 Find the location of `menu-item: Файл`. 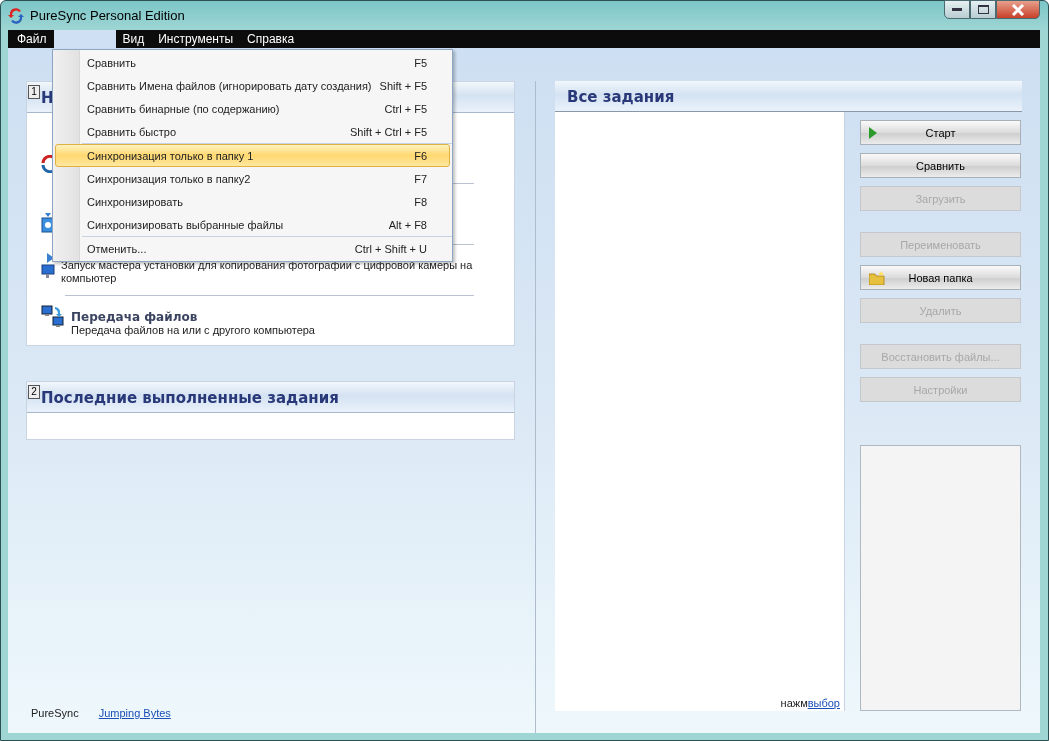

menu-item: Файл is located at coordinates (32, 39).